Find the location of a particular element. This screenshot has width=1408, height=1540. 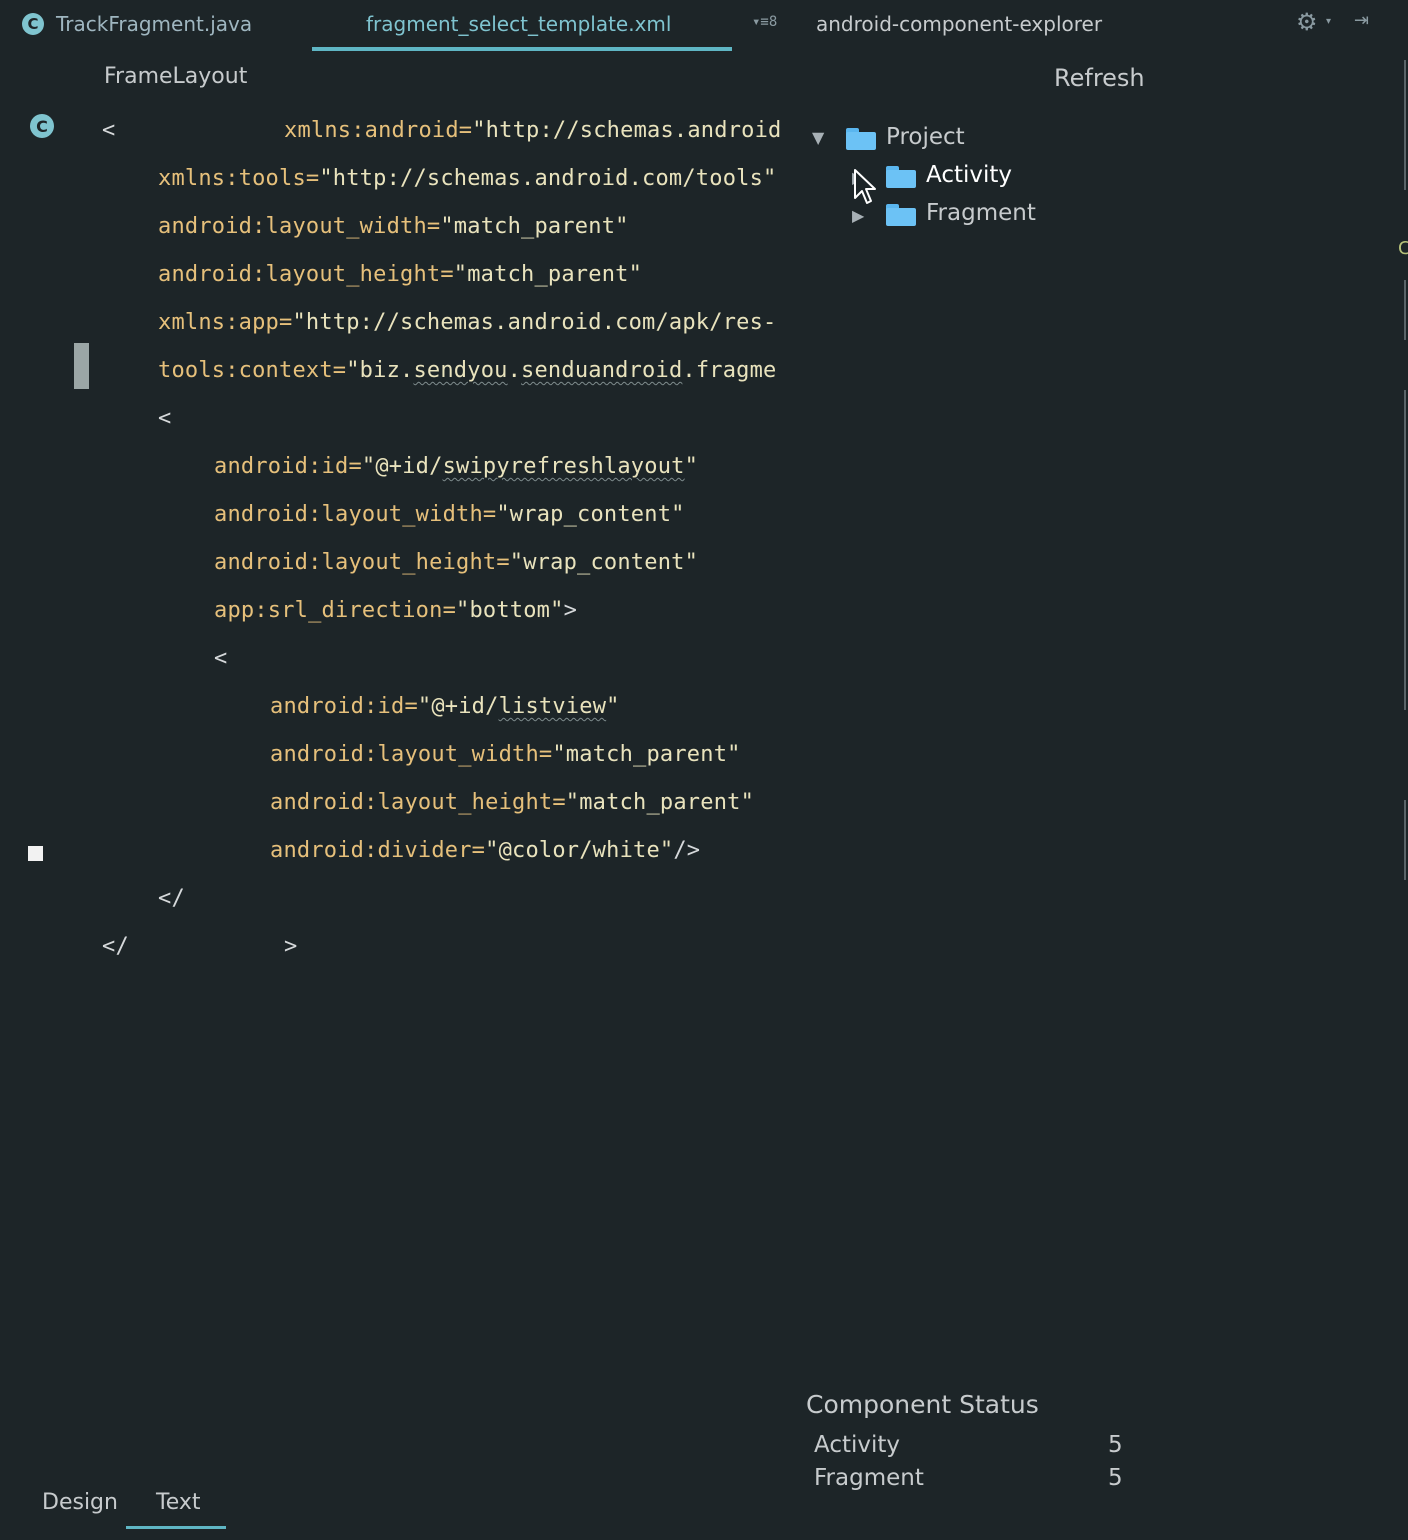

expand-right-icon: ▶ is located at coordinates (858, 215).